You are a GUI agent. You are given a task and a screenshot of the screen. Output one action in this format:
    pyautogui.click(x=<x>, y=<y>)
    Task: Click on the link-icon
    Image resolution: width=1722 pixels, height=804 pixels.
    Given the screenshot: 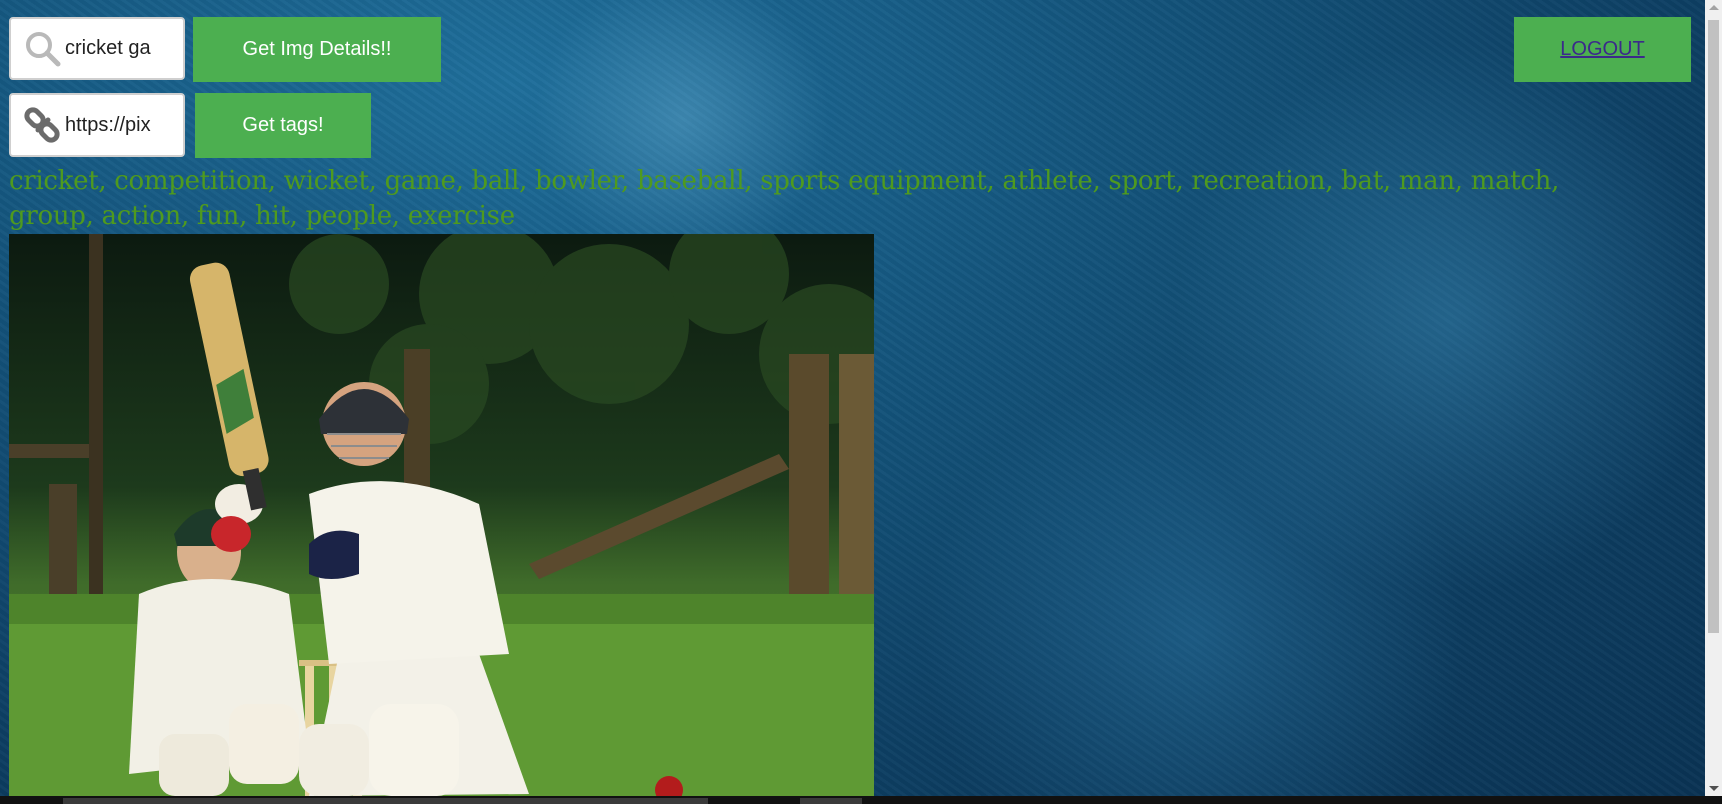 What is the action you would take?
    pyautogui.click(x=43, y=125)
    